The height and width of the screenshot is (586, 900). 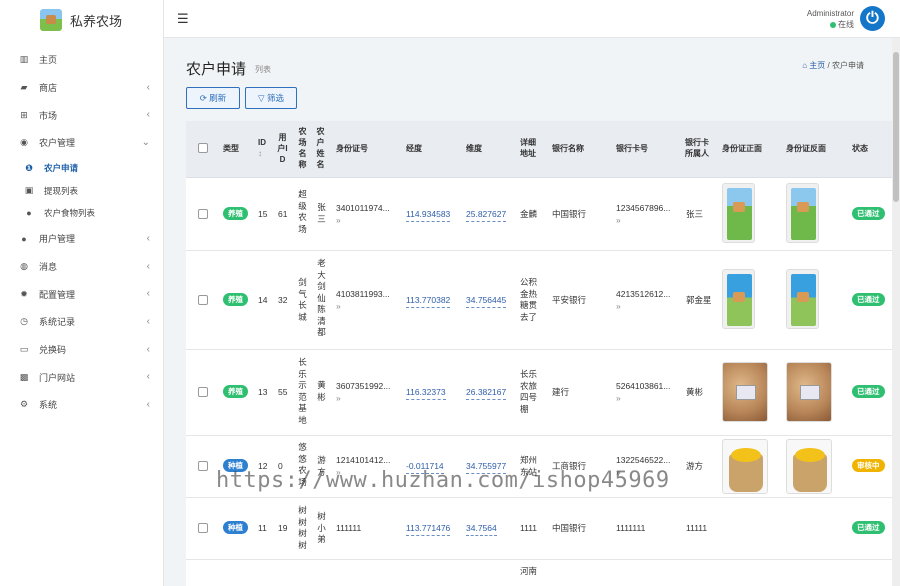 What do you see at coordinates (568, 148) in the screenshot?
I see `col-bank-name: 银行名称` at bounding box center [568, 148].